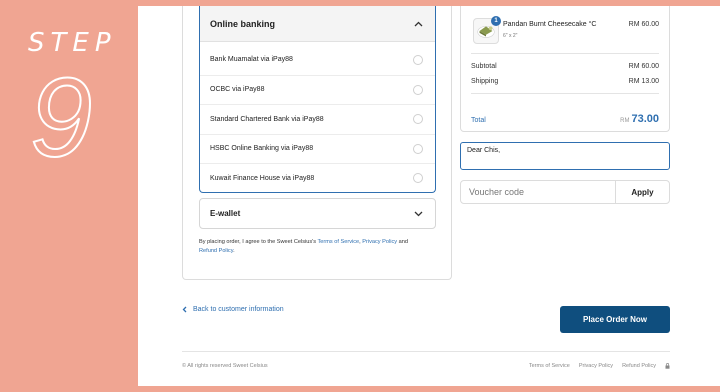 This screenshot has width=720, height=392. Describe the element at coordinates (565, 66) in the screenshot. I see `subtotal-row: Subtotal RM 60.00` at that location.